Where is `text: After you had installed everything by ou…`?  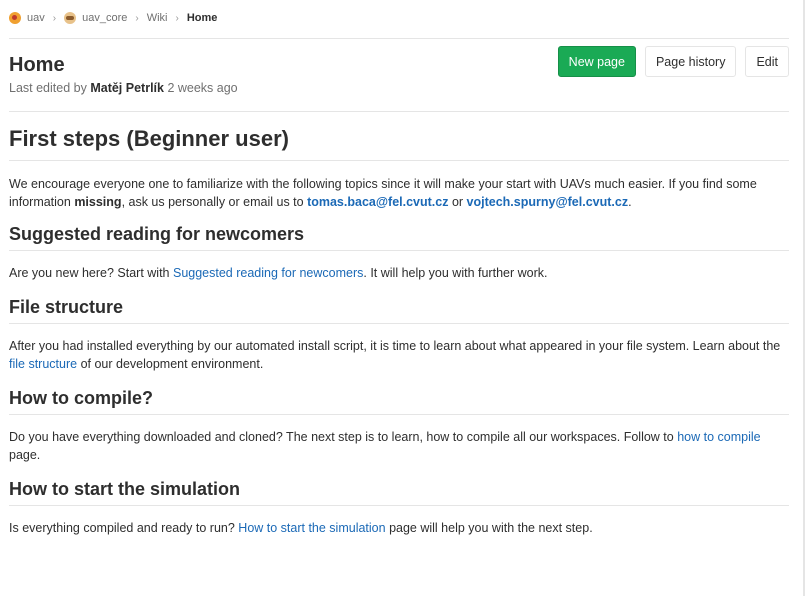 text: After you had installed everything by ou… is located at coordinates (395, 346).